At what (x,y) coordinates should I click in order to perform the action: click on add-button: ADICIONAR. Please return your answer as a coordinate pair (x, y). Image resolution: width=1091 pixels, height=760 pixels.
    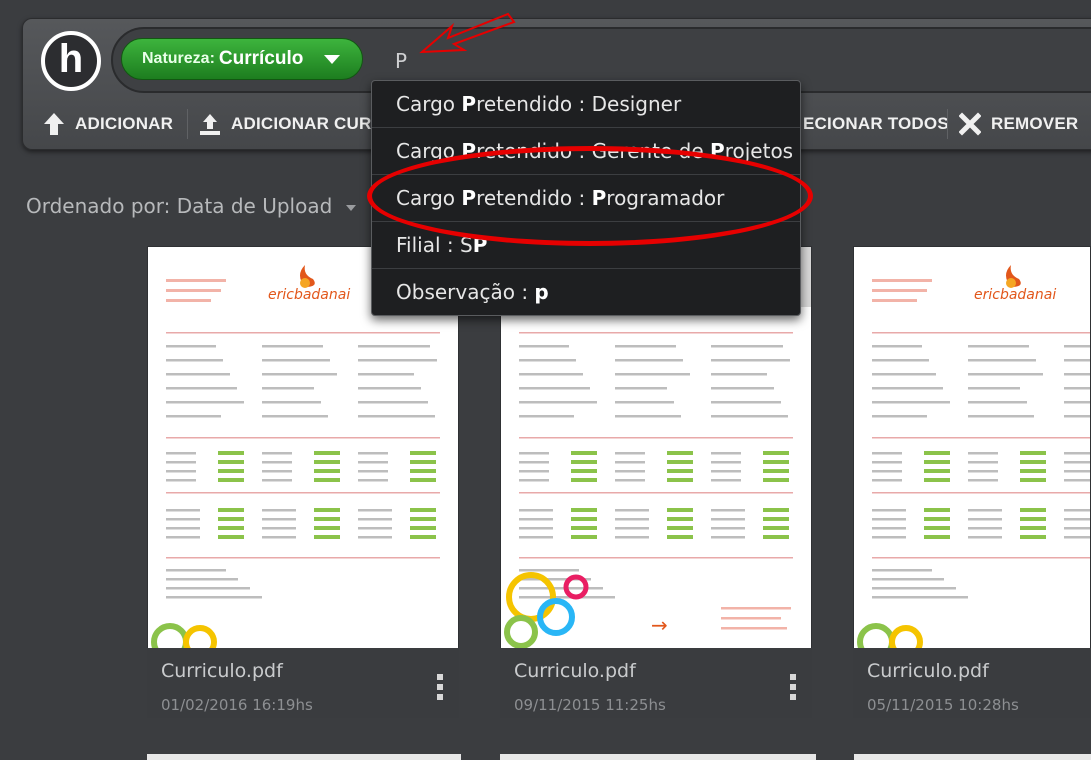
    Looking at the image, I should click on (108, 124).